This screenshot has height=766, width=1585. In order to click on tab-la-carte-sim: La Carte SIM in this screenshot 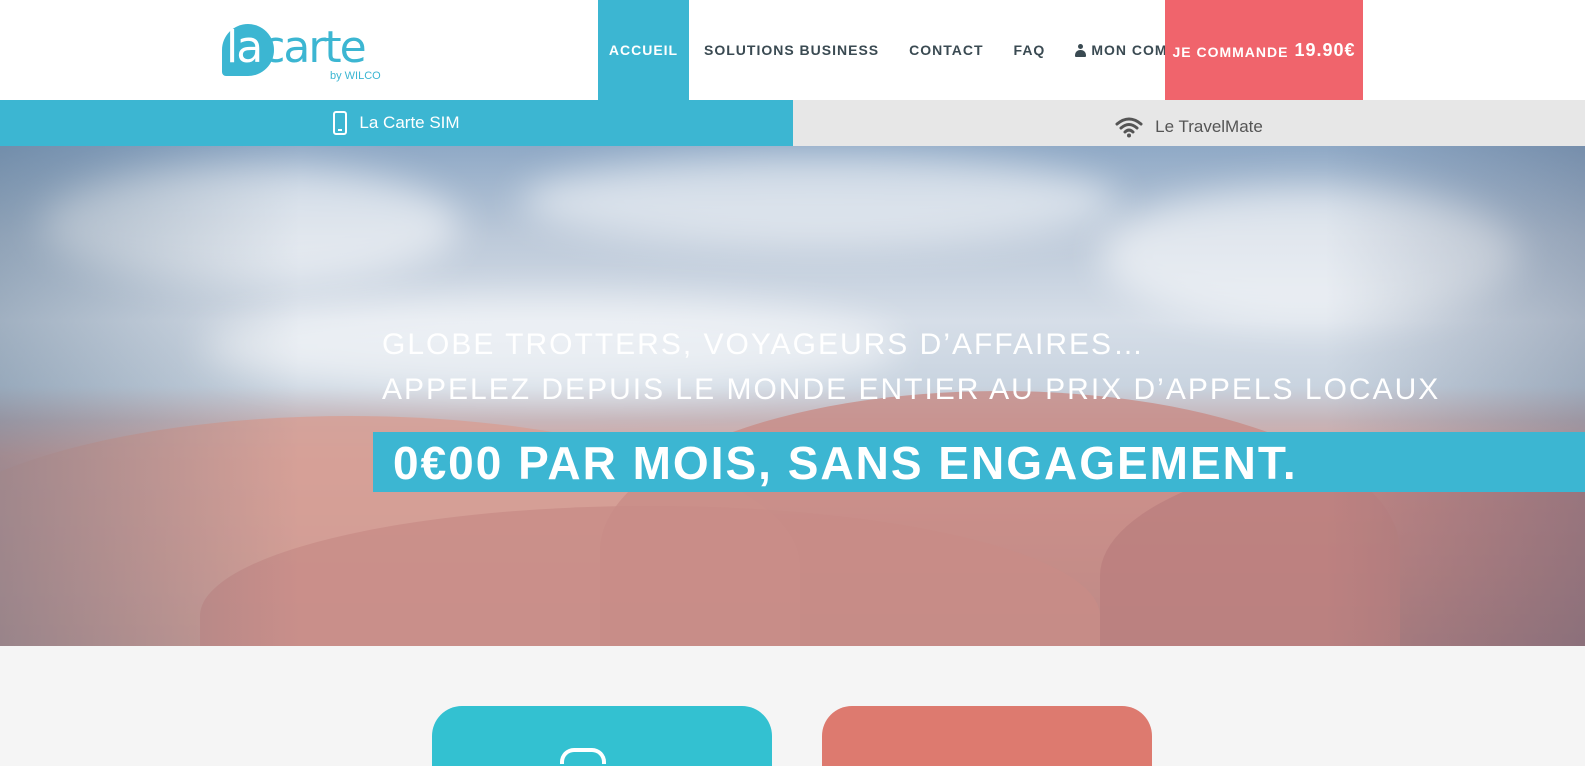, I will do `click(396, 123)`.